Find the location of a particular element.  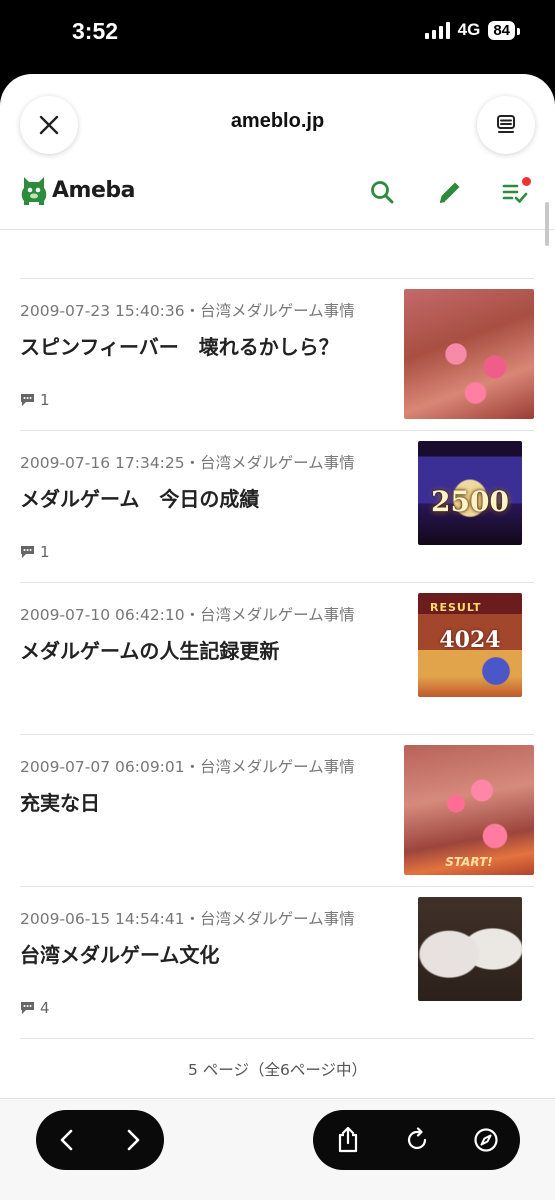

article-thumbnail: RESULT 4024 is located at coordinates (470, 645).